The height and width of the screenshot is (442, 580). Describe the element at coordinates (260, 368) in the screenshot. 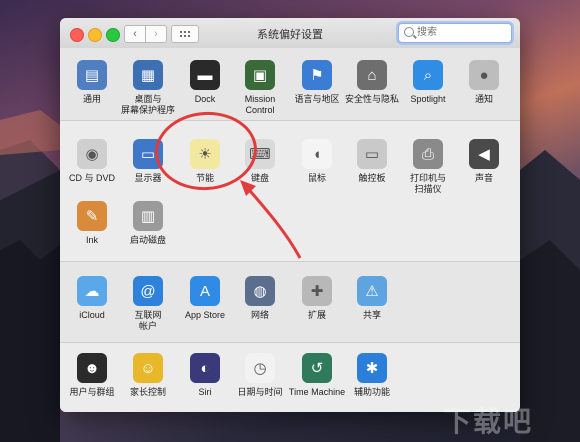

I see `date-time-icon: ◷` at that location.